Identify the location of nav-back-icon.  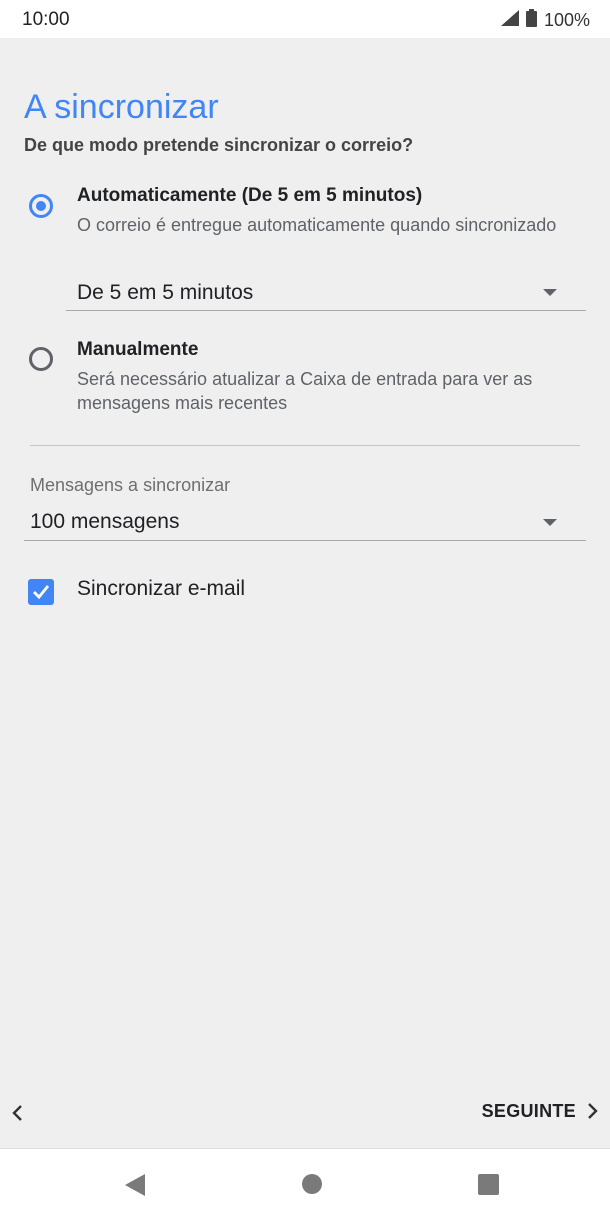
(135, 1185).